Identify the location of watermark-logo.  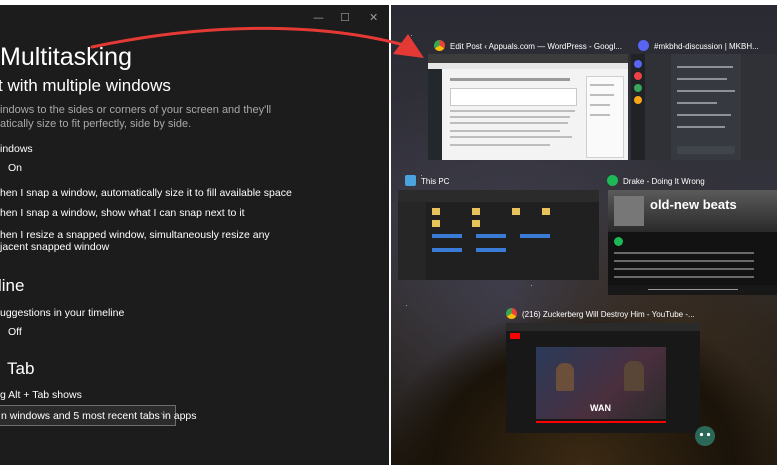
(705, 436).